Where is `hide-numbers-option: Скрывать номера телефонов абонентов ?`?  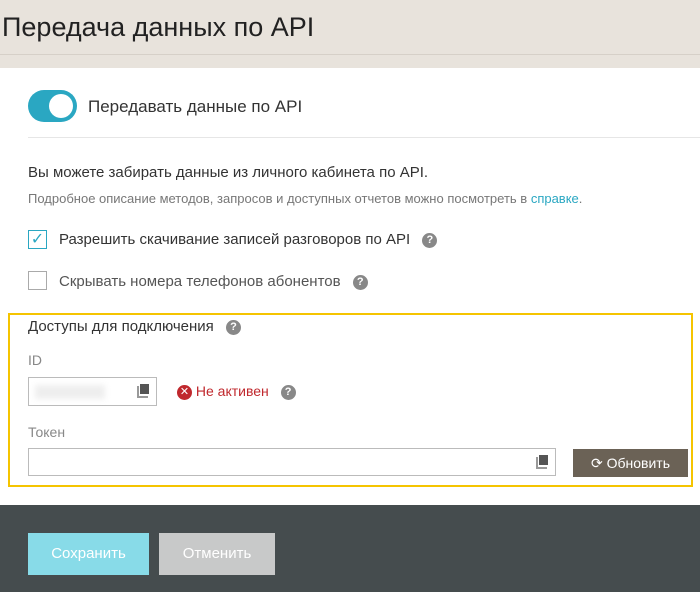 hide-numbers-option: Скрывать номера телефонов абонентов ? is located at coordinates (213, 281).